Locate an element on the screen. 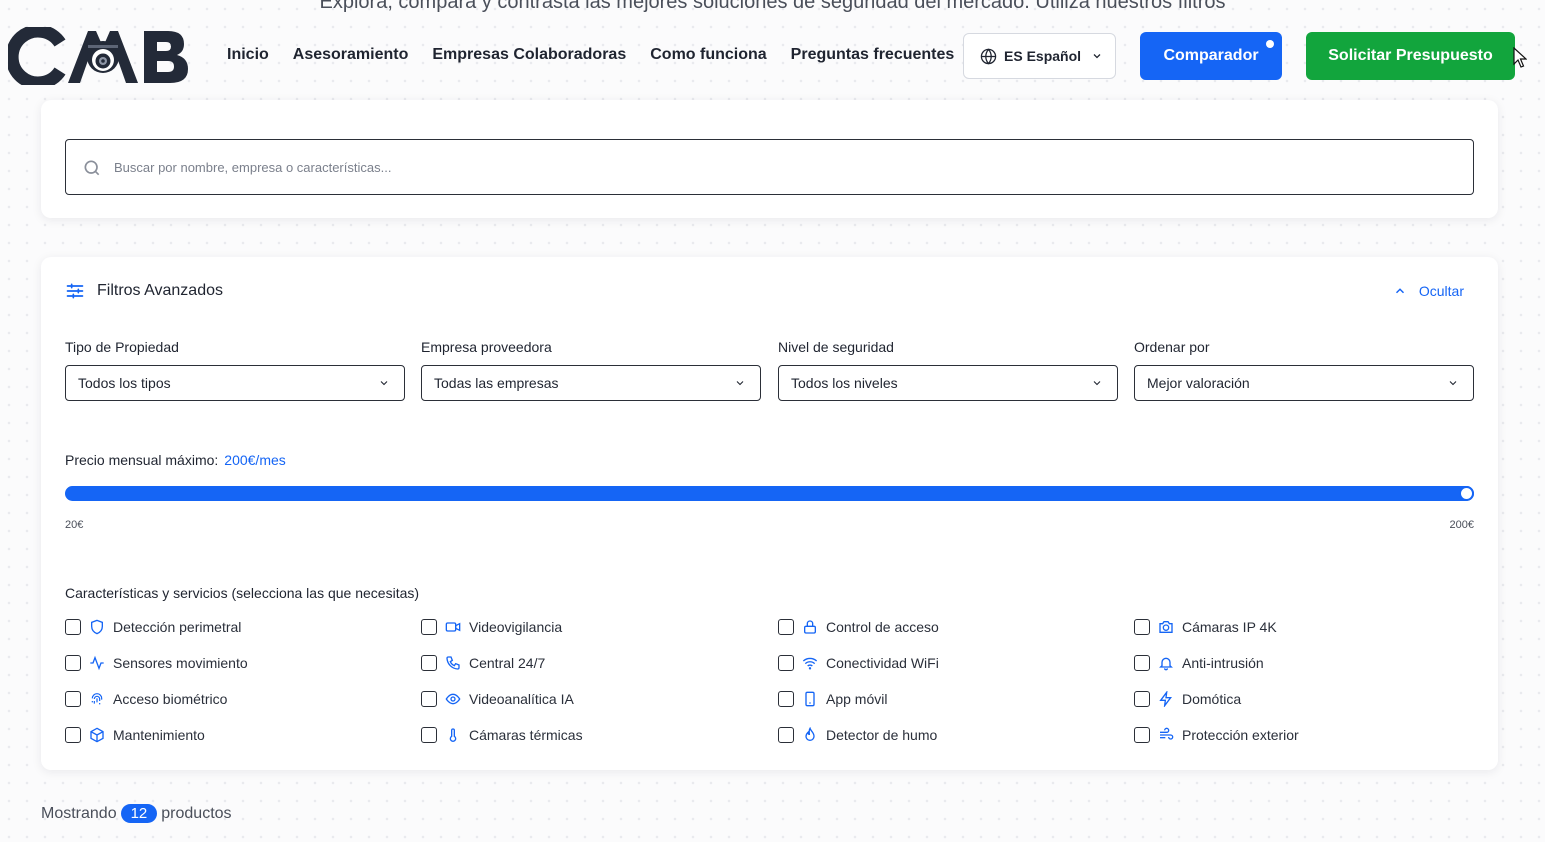 This screenshot has width=1545, height=842. feature-camaras-termicas: Cámaras térmicas is located at coordinates (502, 735).